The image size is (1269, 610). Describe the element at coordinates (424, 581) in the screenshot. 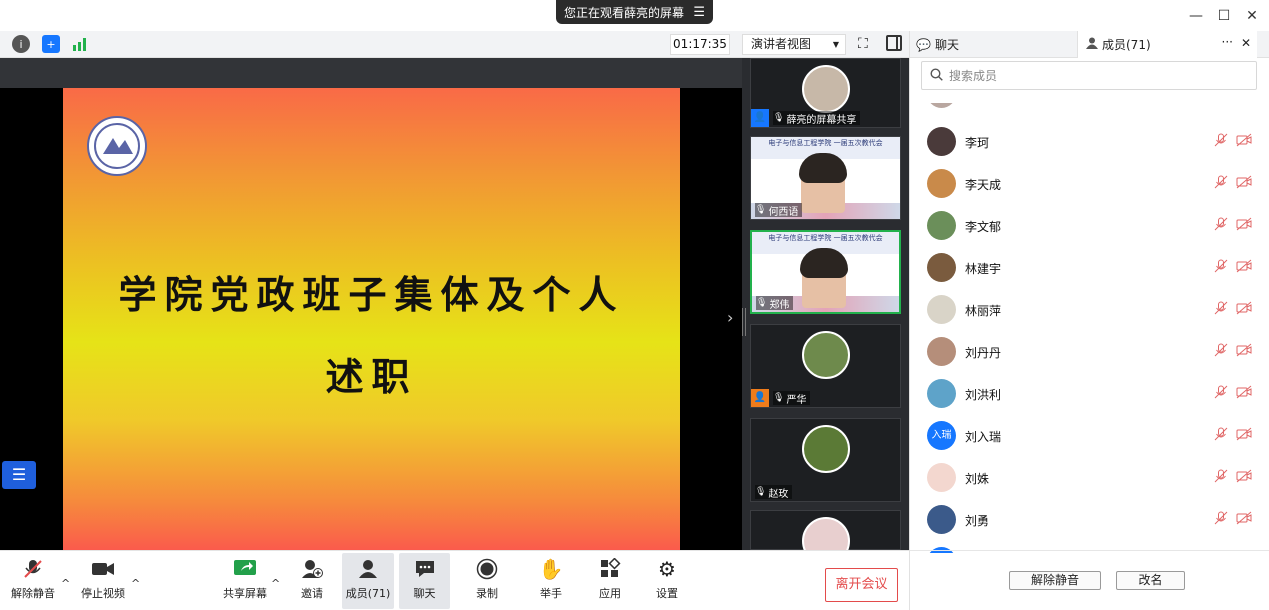

I see `chat-button: 聊天` at that location.